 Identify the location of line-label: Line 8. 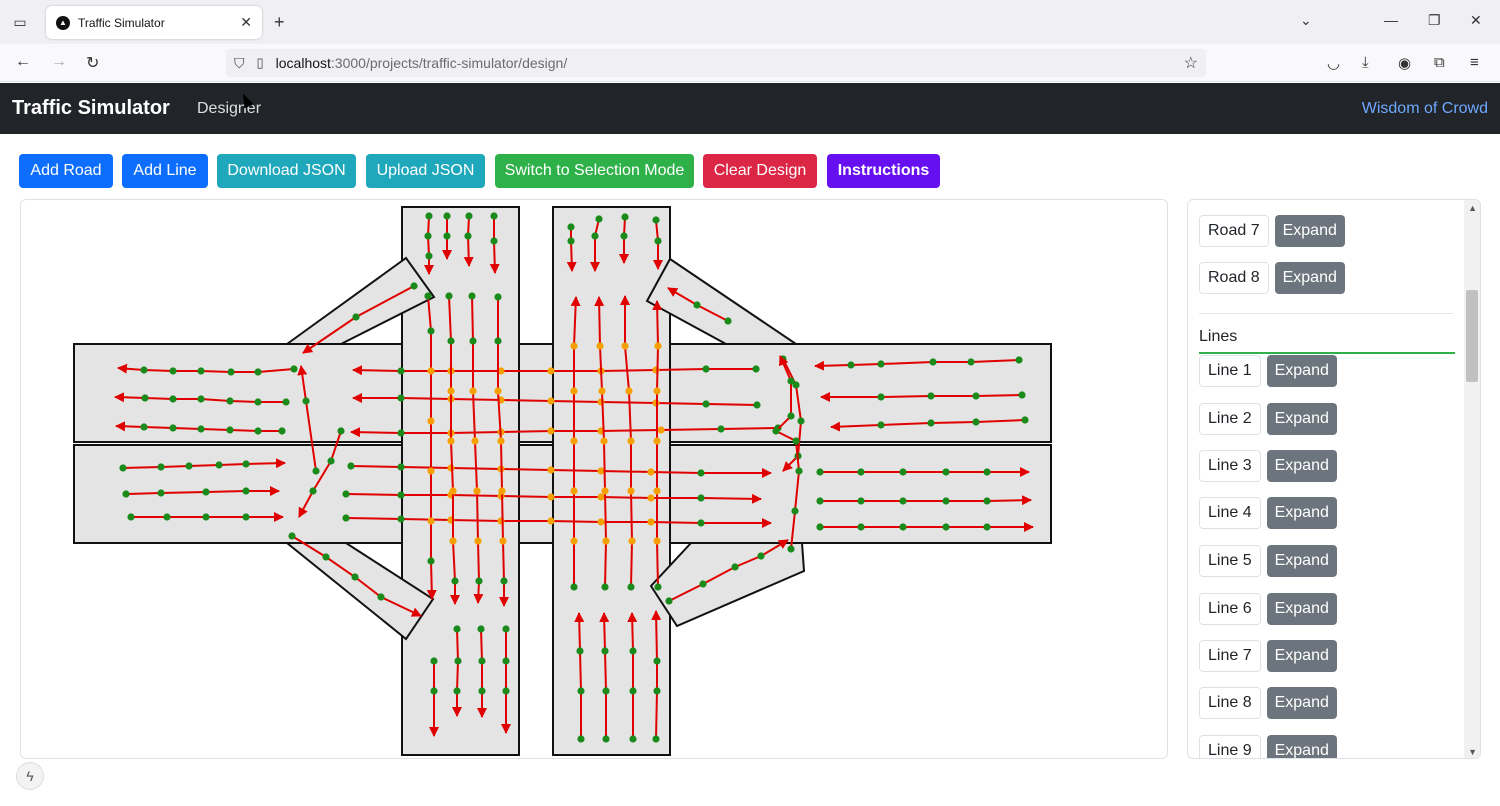
(1230, 703).